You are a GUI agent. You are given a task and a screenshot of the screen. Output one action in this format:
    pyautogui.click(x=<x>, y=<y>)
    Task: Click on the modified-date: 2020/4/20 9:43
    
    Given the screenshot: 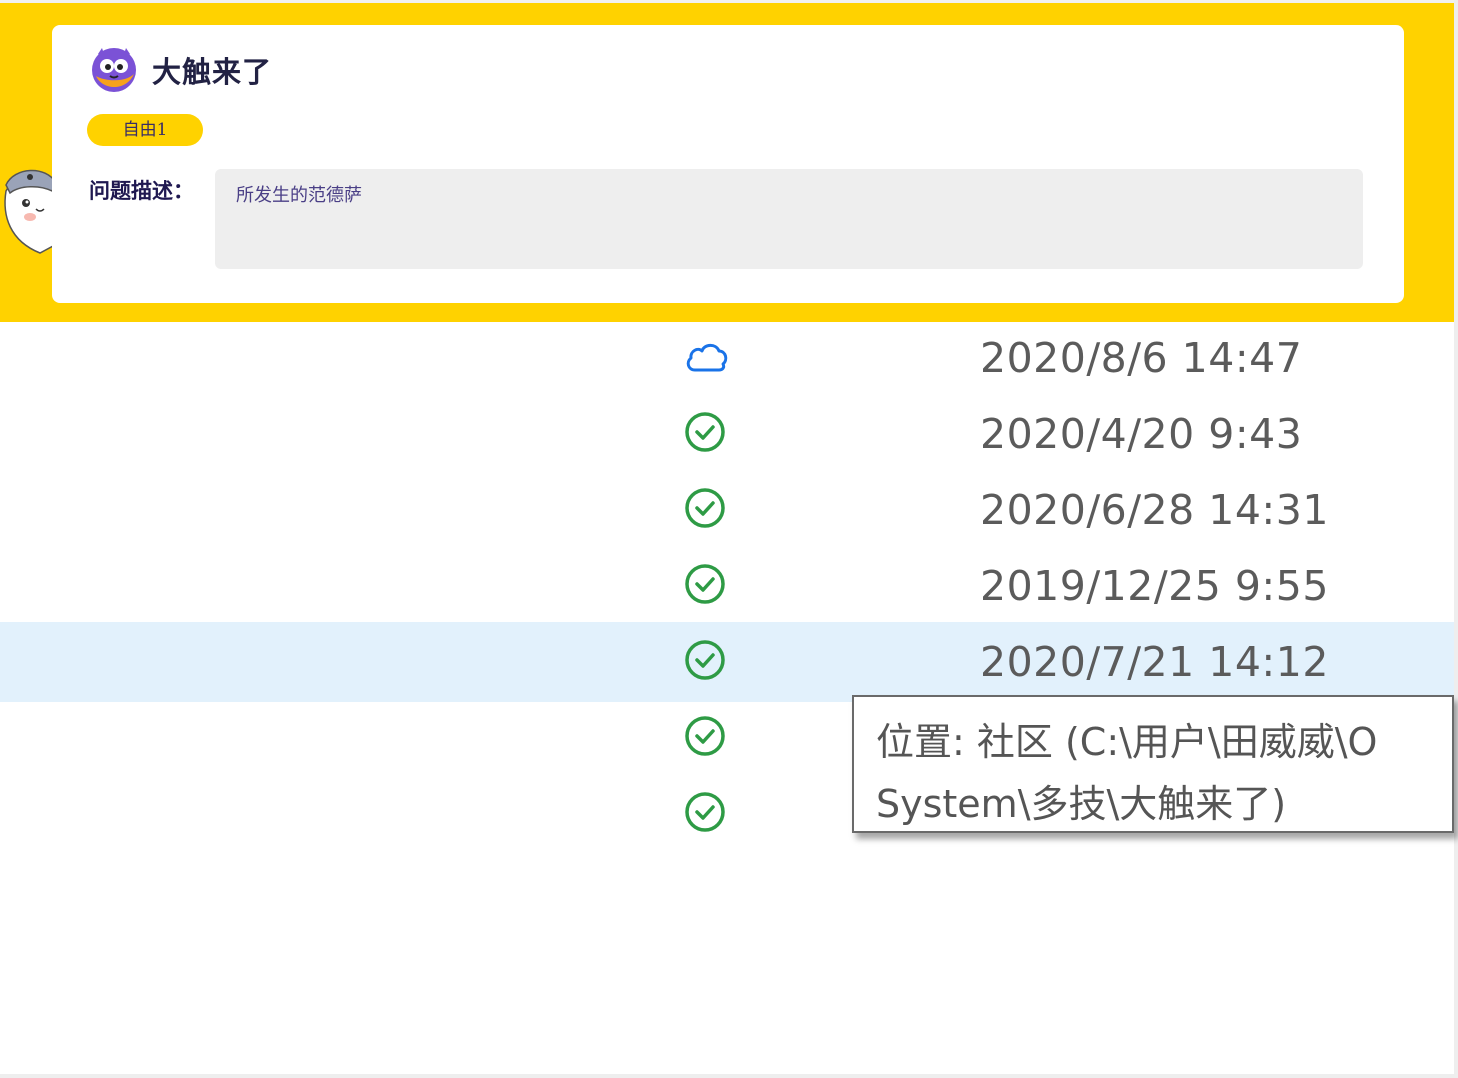 What is the action you would take?
    pyautogui.click(x=1141, y=434)
    